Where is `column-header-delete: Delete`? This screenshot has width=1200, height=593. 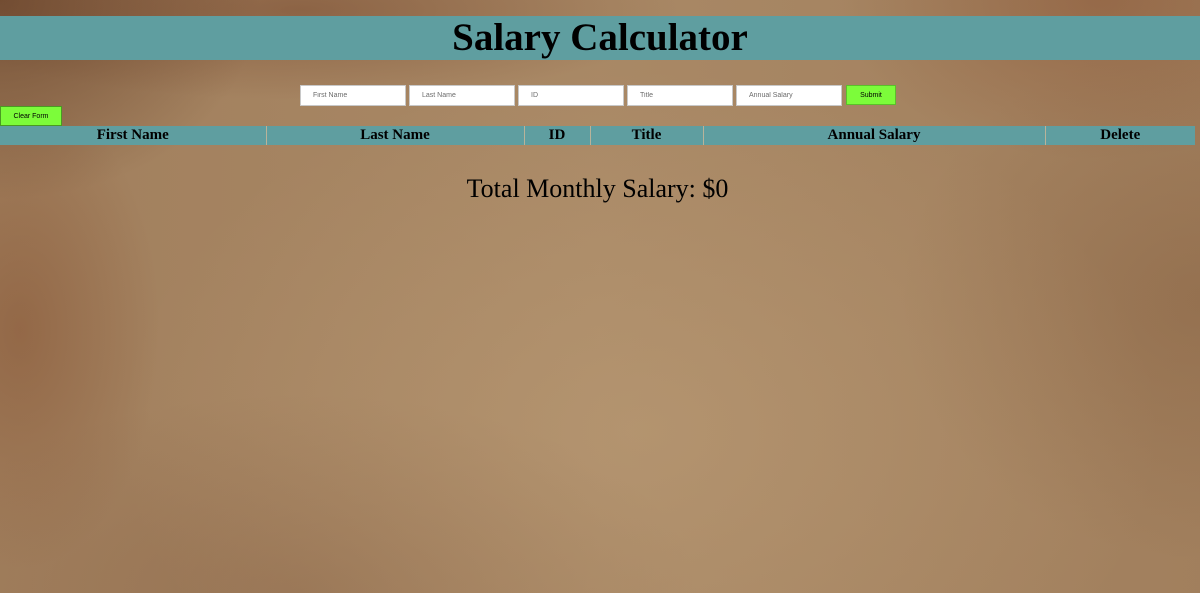 column-header-delete: Delete is located at coordinates (1120, 135).